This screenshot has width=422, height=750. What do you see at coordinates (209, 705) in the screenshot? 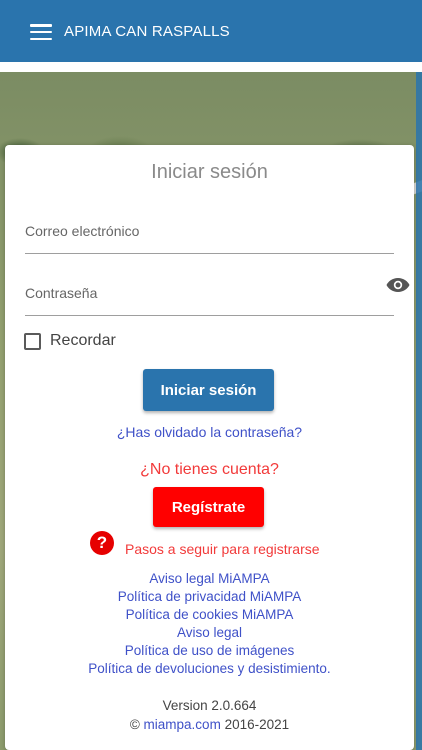
I see `version-text: Version 2.0.664` at bounding box center [209, 705].